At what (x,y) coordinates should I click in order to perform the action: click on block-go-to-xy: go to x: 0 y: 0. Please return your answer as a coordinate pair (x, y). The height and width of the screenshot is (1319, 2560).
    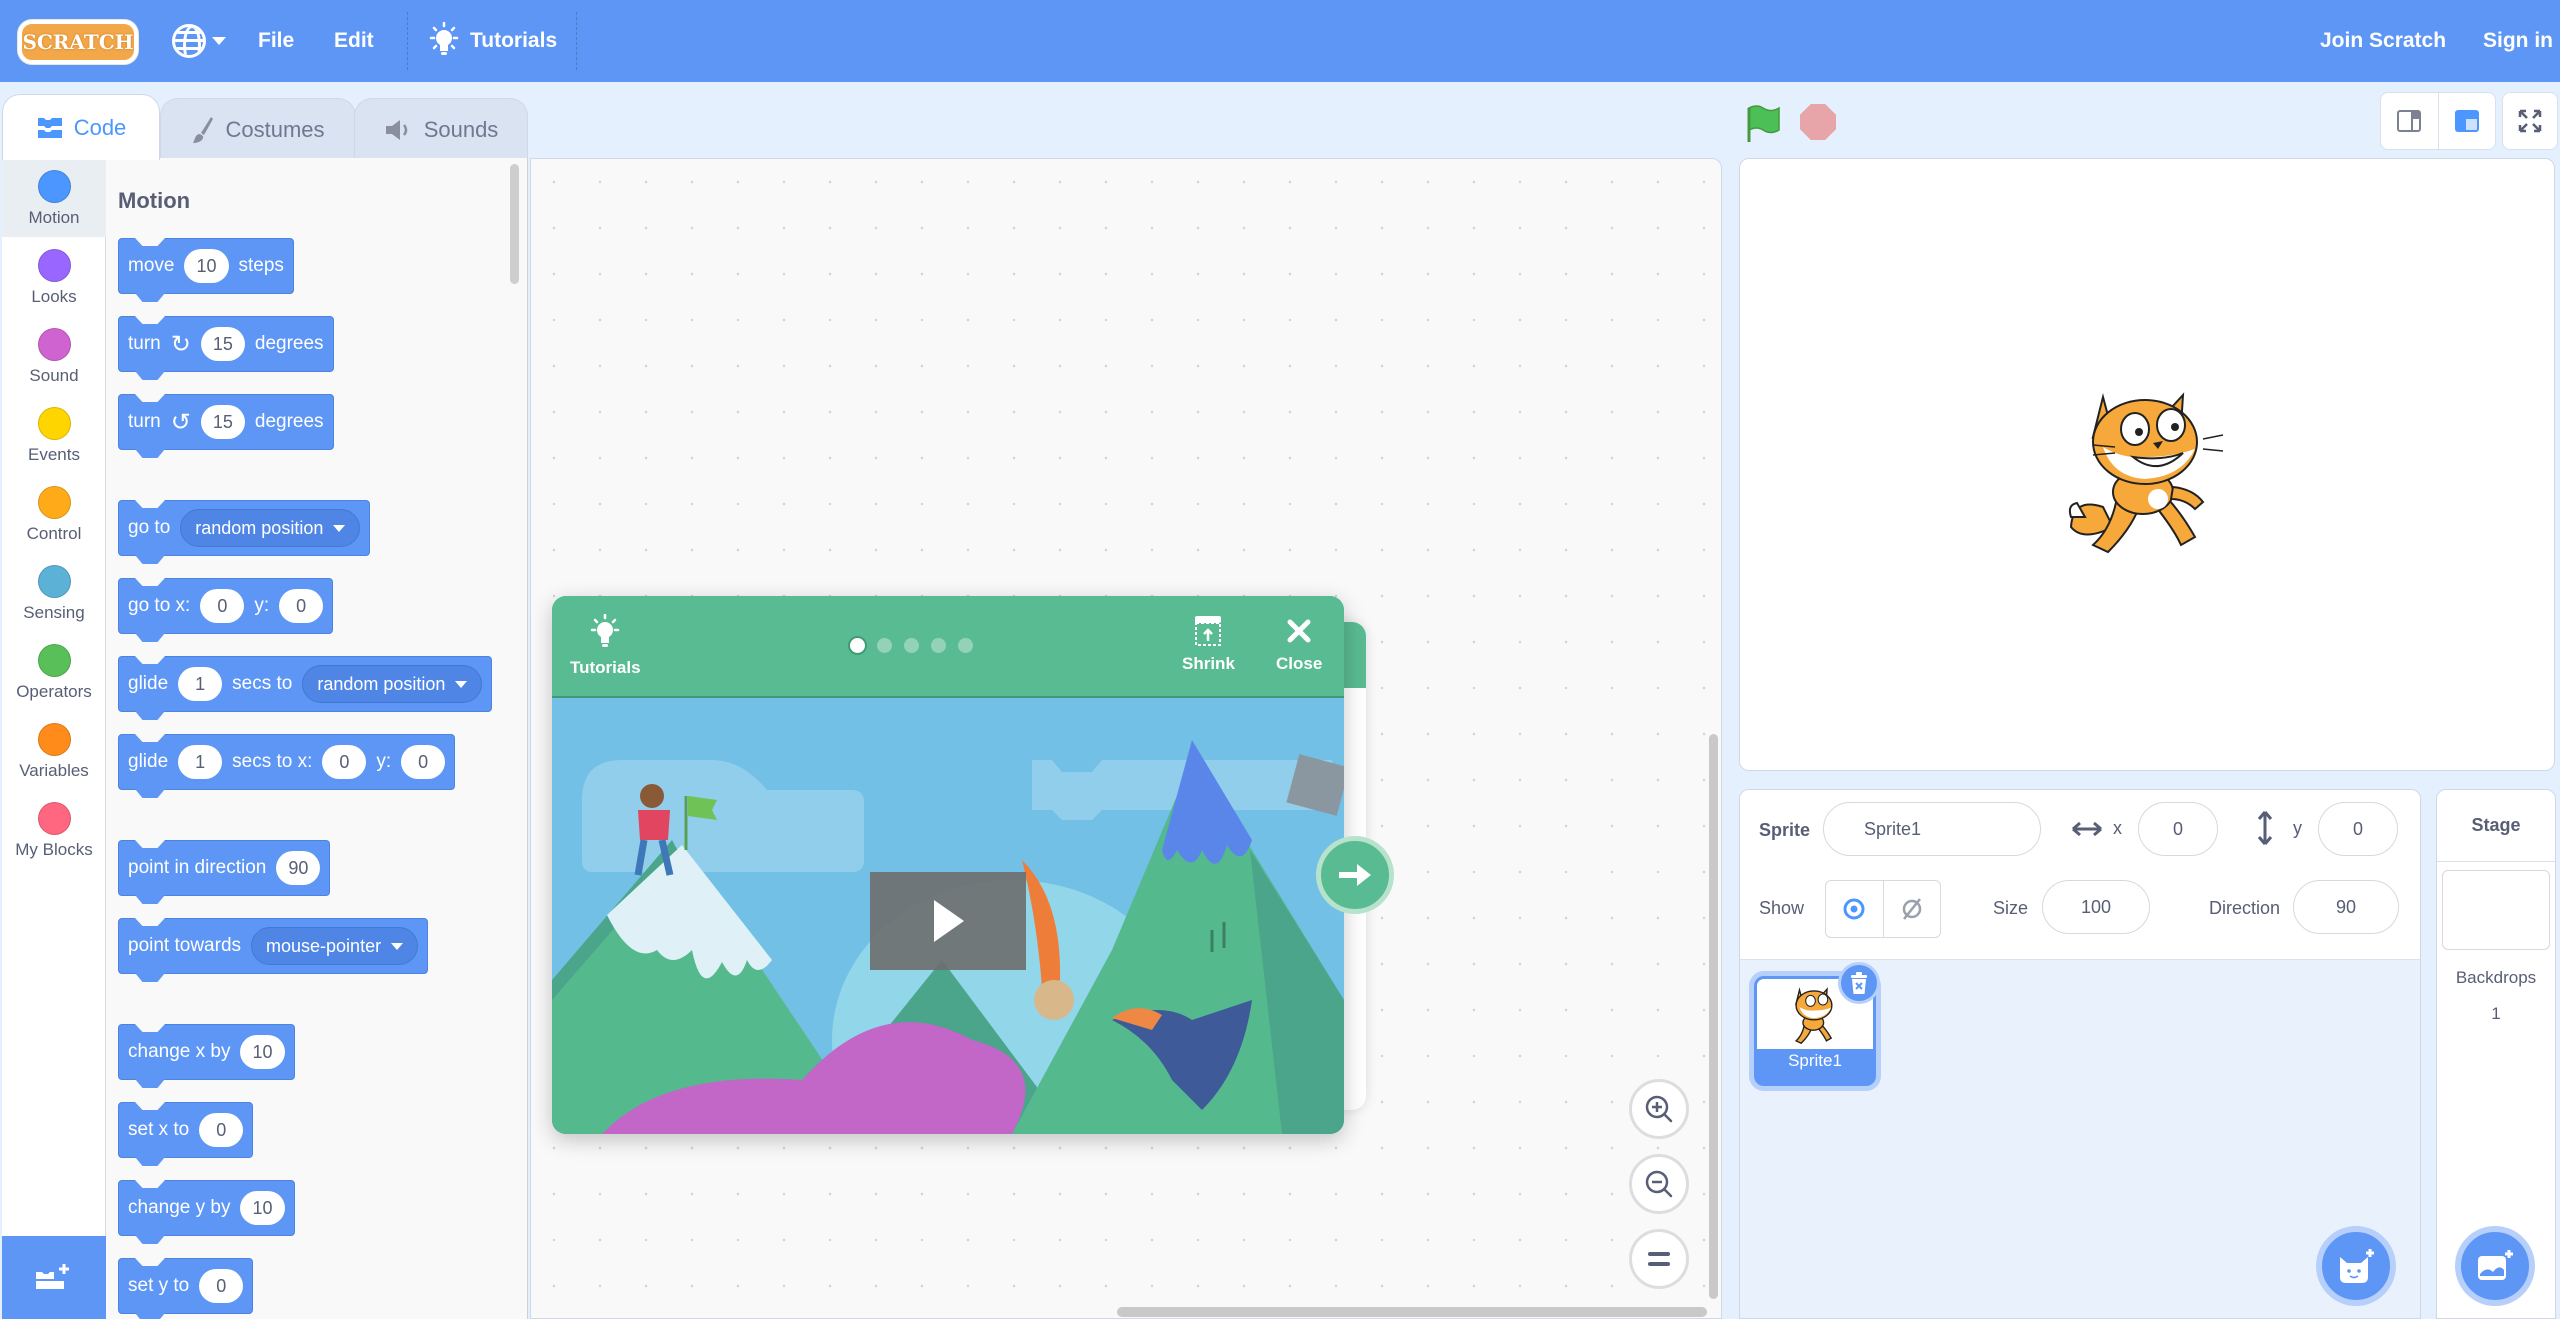
    Looking at the image, I should click on (226, 606).